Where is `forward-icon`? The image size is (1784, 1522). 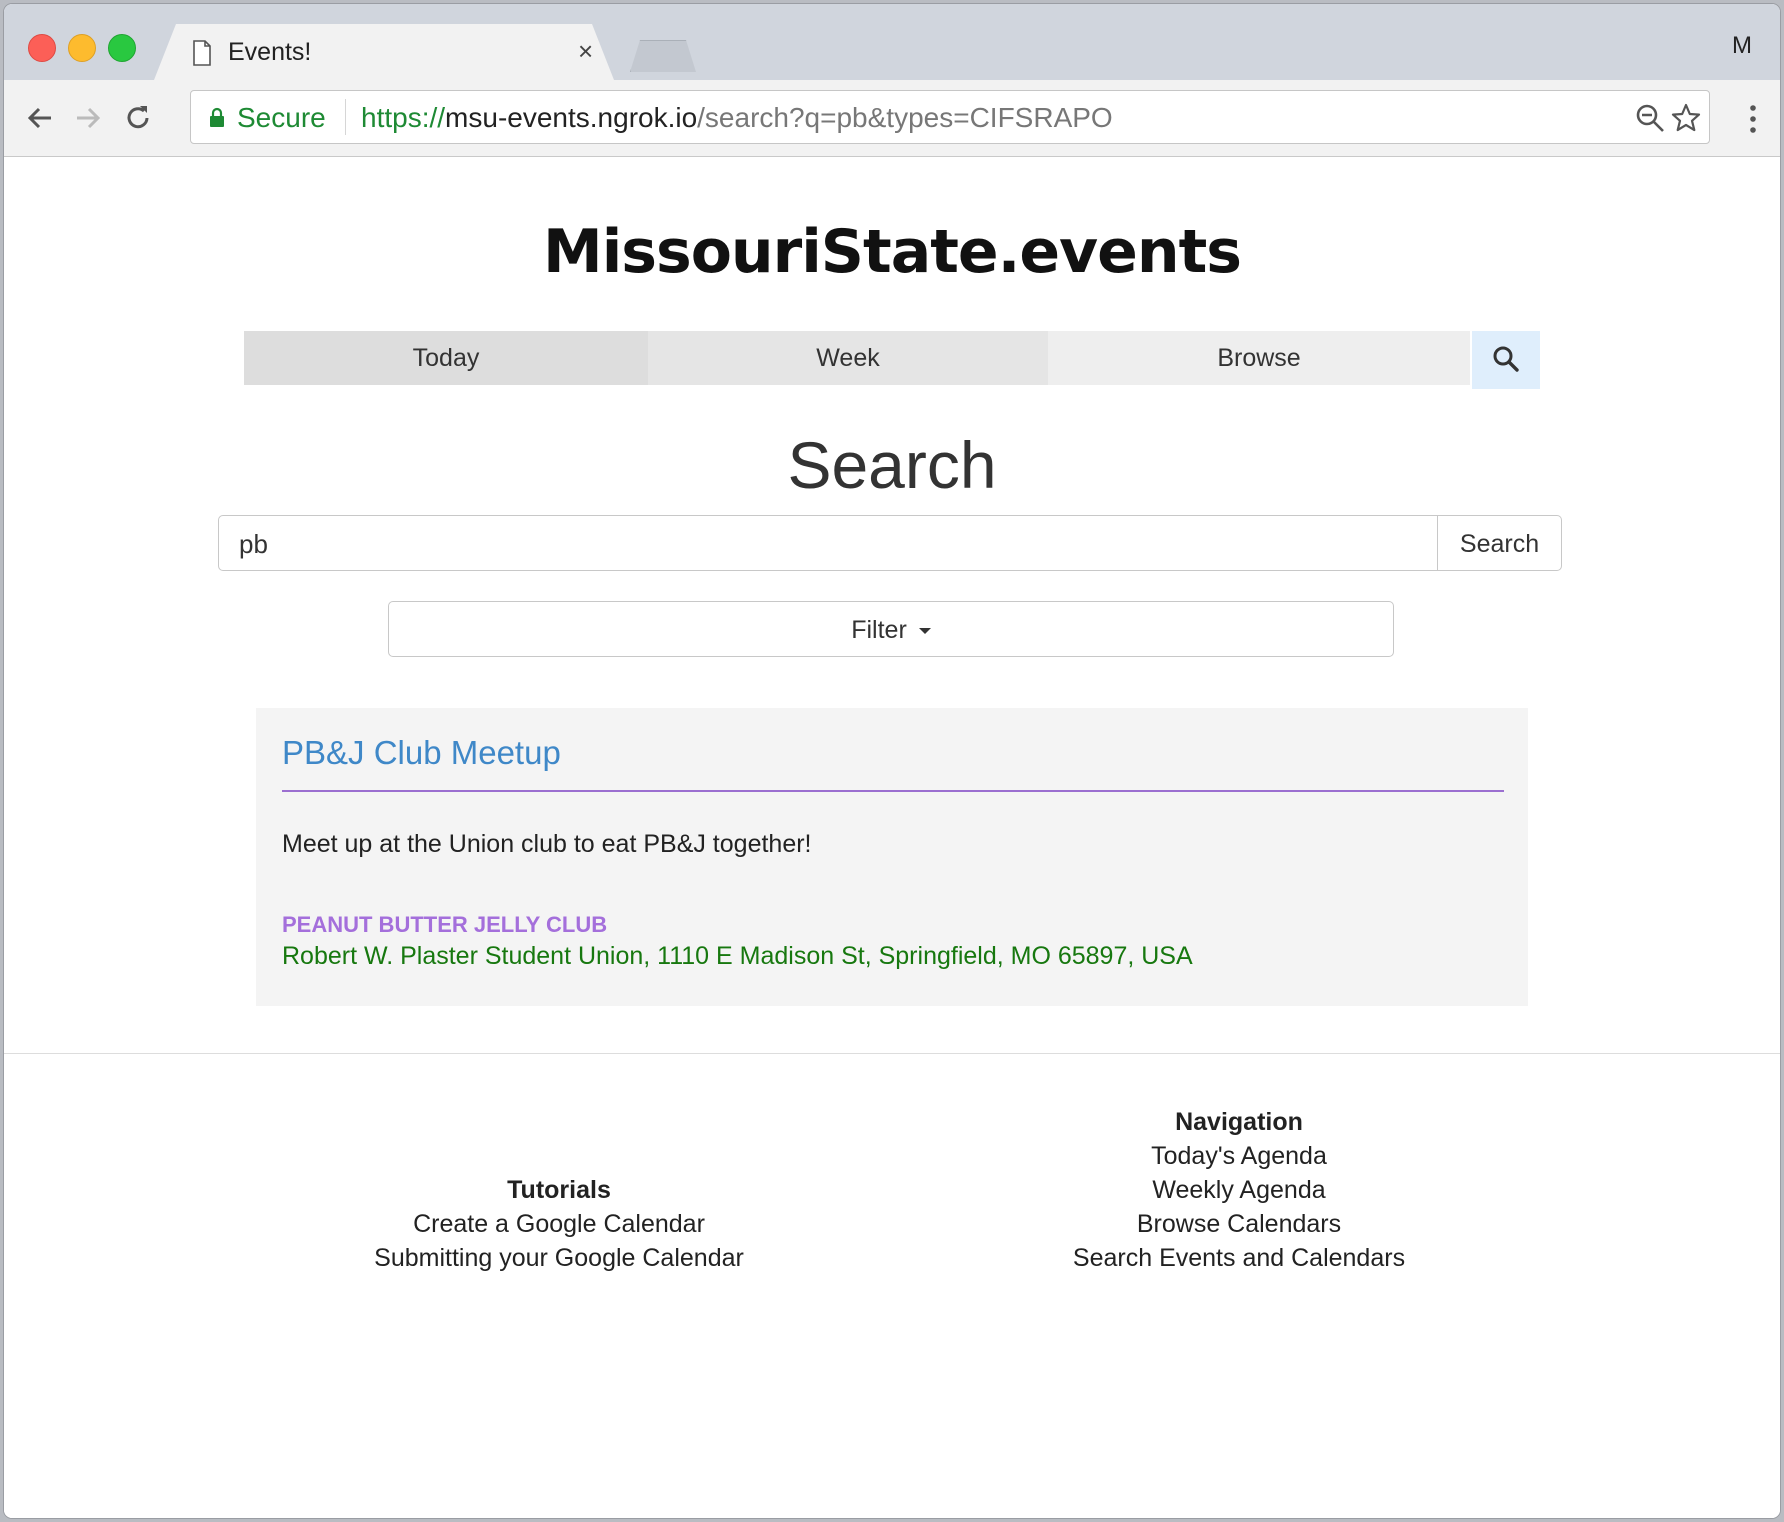
forward-icon is located at coordinates (88, 118).